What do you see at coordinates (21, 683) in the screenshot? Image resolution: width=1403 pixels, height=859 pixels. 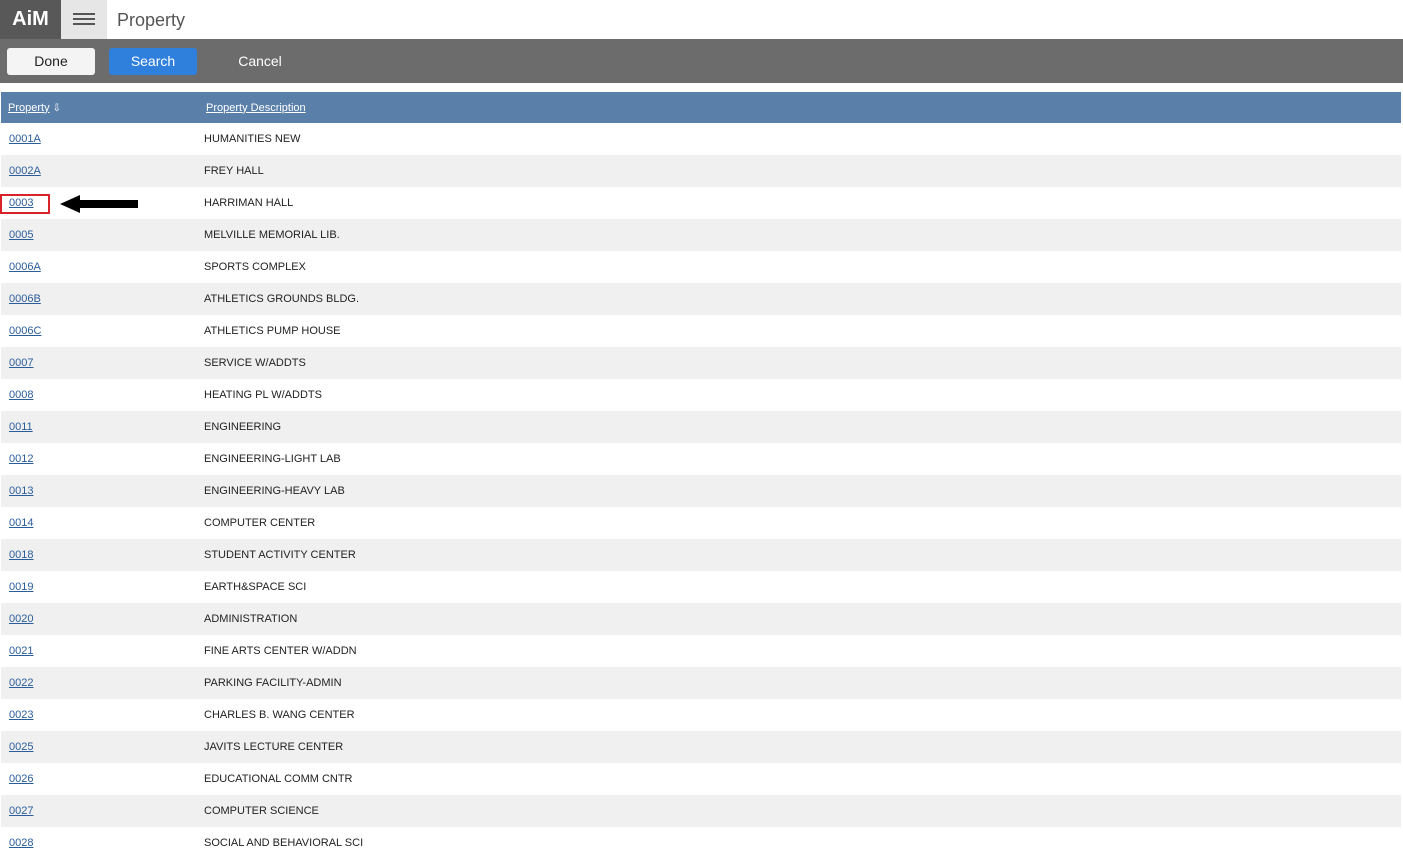 I see `property-link: 0022` at bounding box center [21, 683].